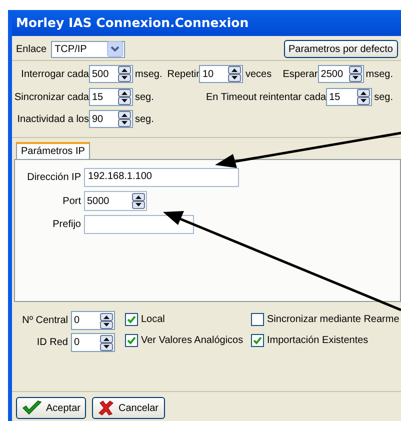 The width and height of the screenshot is (401, 421). I want to click on field-label: Nº Central, so click(44, 320).